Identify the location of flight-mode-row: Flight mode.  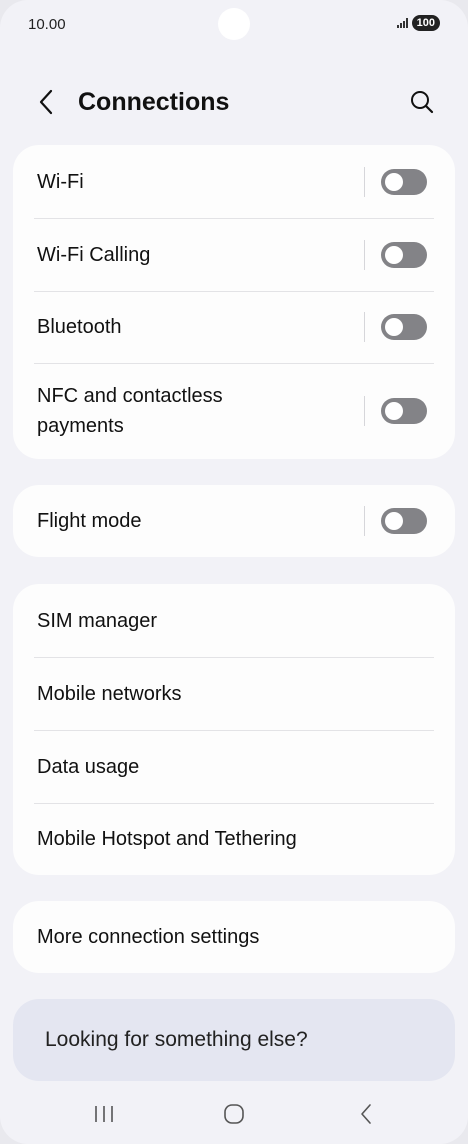
(234, 521).